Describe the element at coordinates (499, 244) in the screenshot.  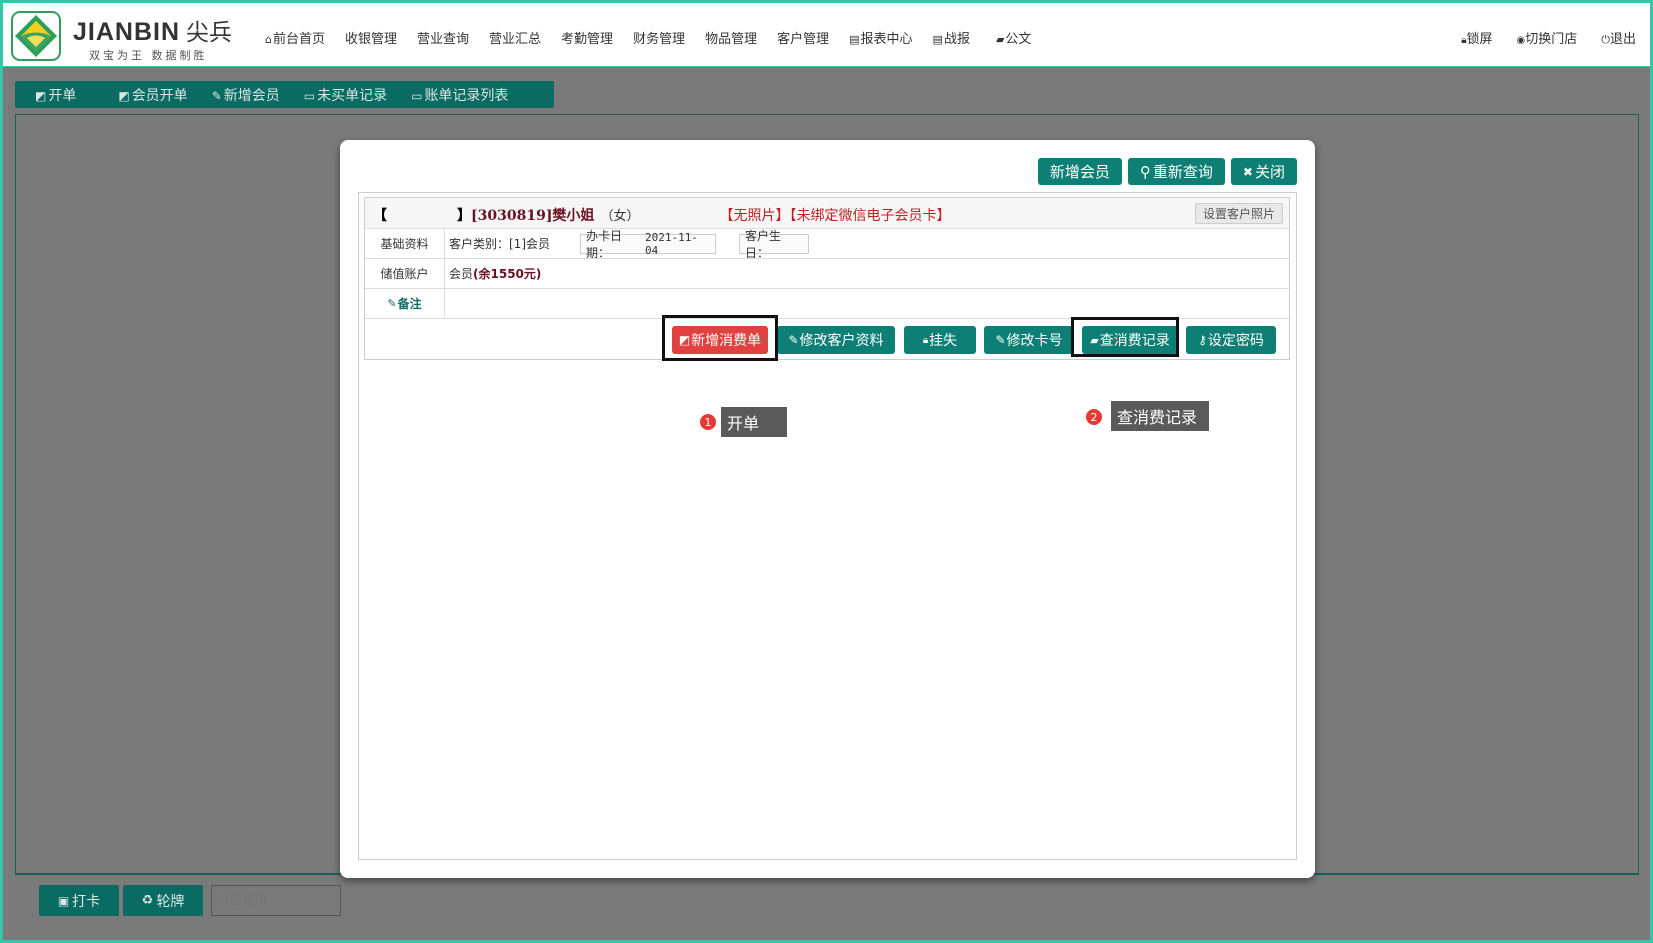
I see `customer-type: 客户类别：[1]会员` at that location.